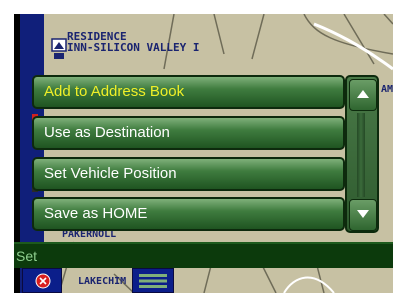  I want to click on down-arrow-icon, so click(363, 214).